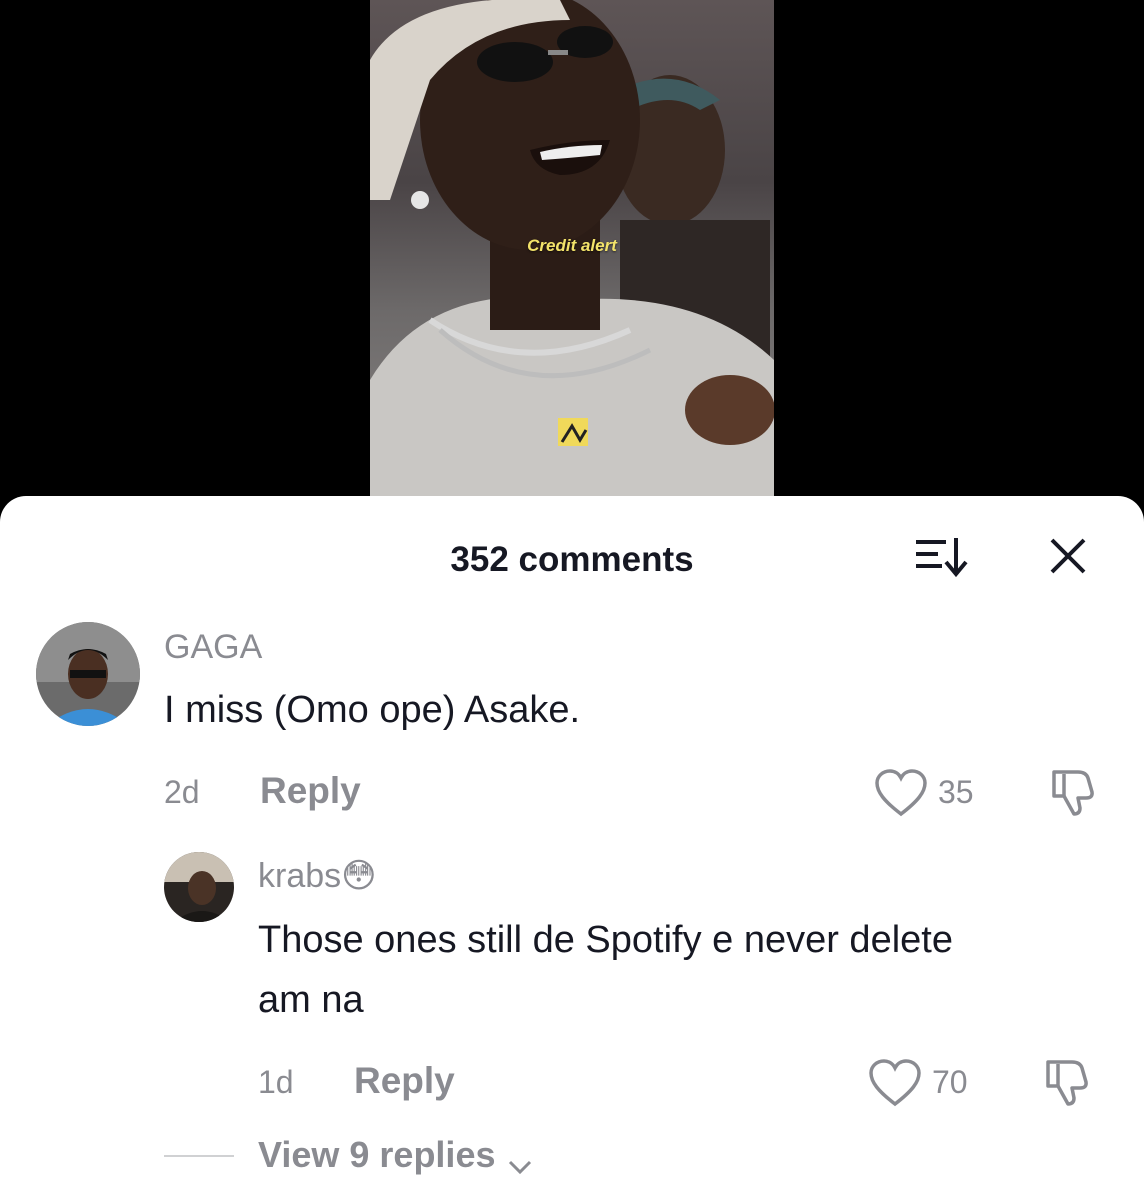 The width and height of the screenshot is (1144, 1200). I want to click on reply-time: 1d, so click(276, 1082).